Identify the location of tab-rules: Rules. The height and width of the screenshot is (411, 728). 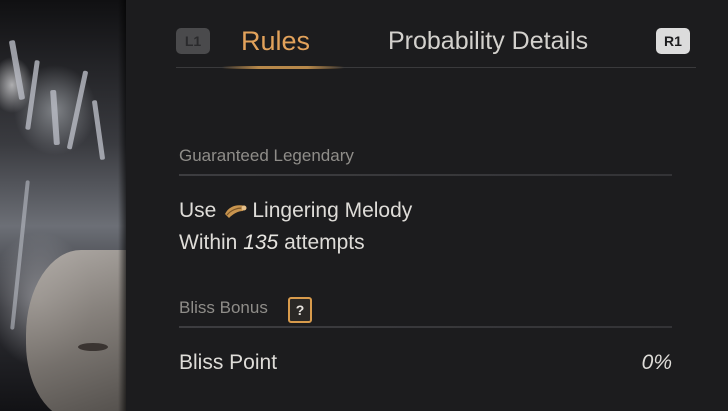
(275, 41).